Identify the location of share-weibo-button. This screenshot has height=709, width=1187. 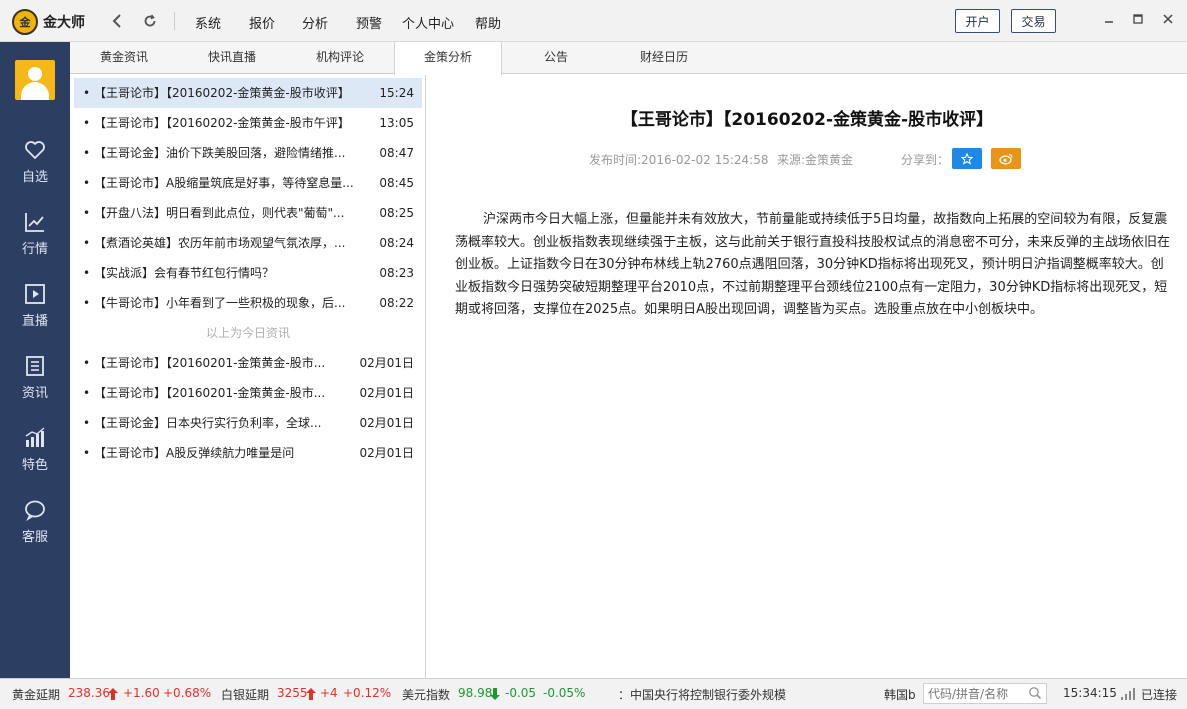
(1006, 158).